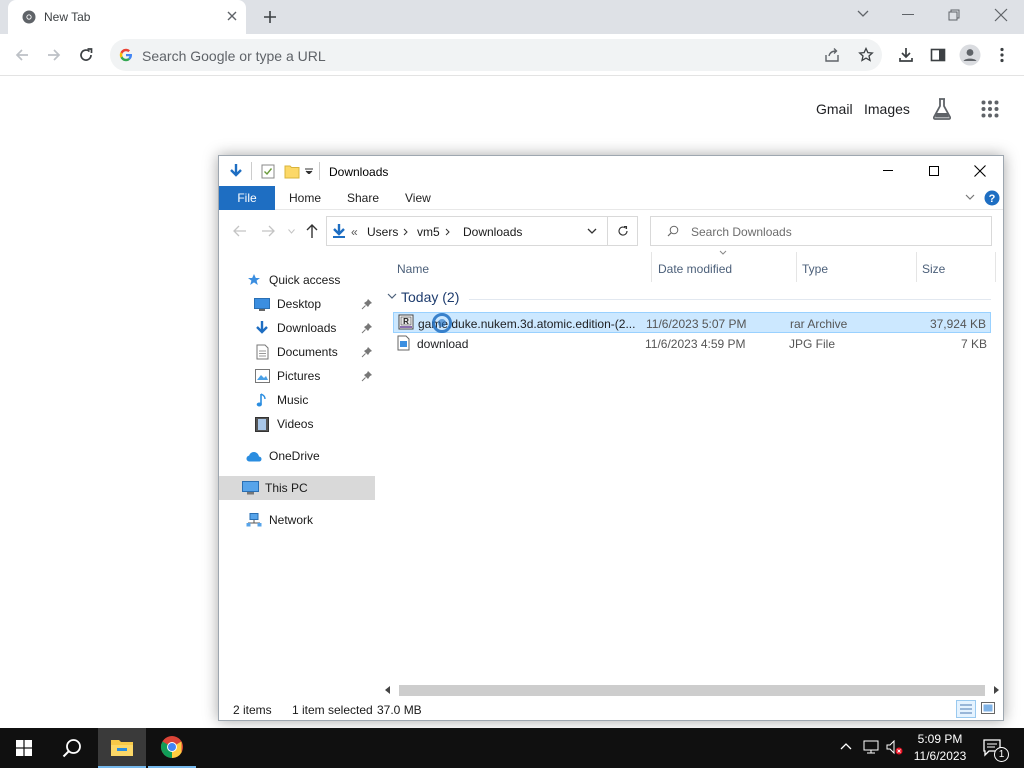 The width and height of the screenshot is (1024, 768). I want to click on minimize-button, so click(888, 171).